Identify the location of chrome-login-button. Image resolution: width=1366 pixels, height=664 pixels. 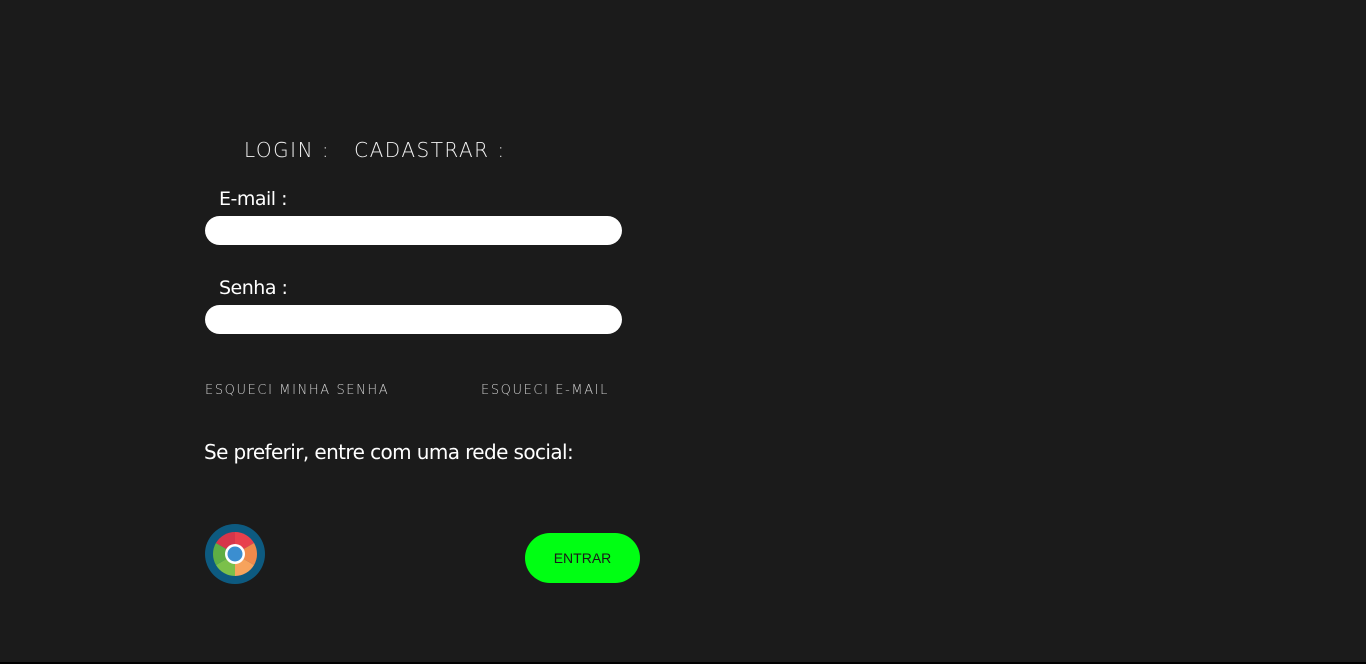
(235, 554).